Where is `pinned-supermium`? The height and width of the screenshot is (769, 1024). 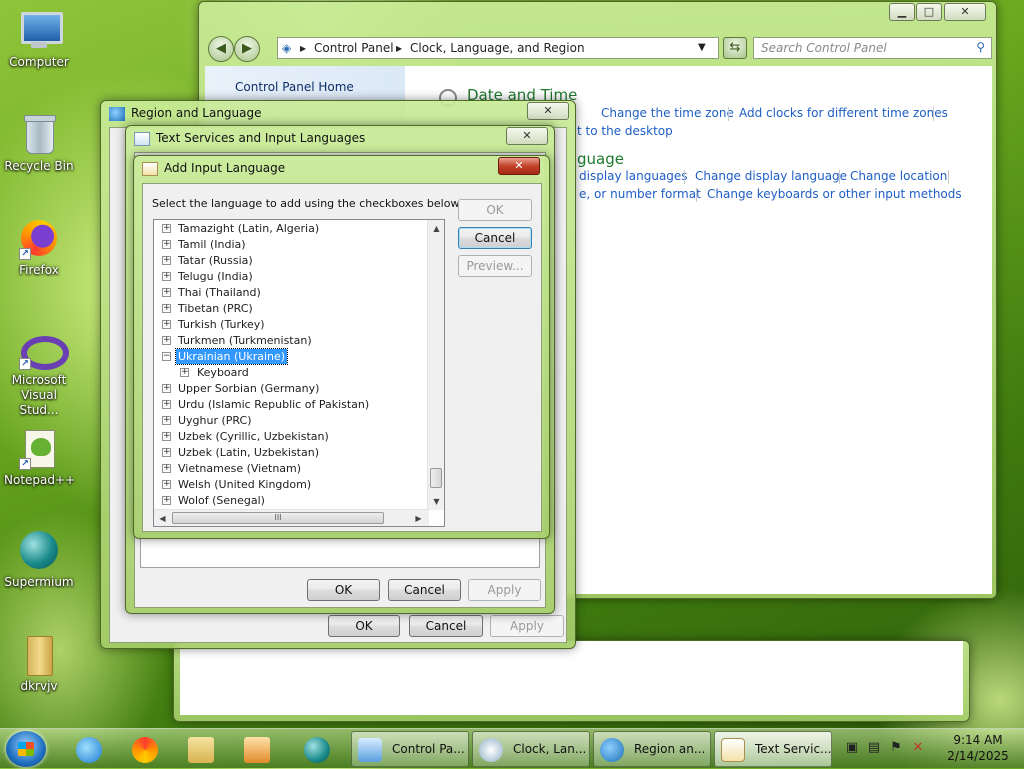
pinned-supermium is located at coordinates (316, 749).